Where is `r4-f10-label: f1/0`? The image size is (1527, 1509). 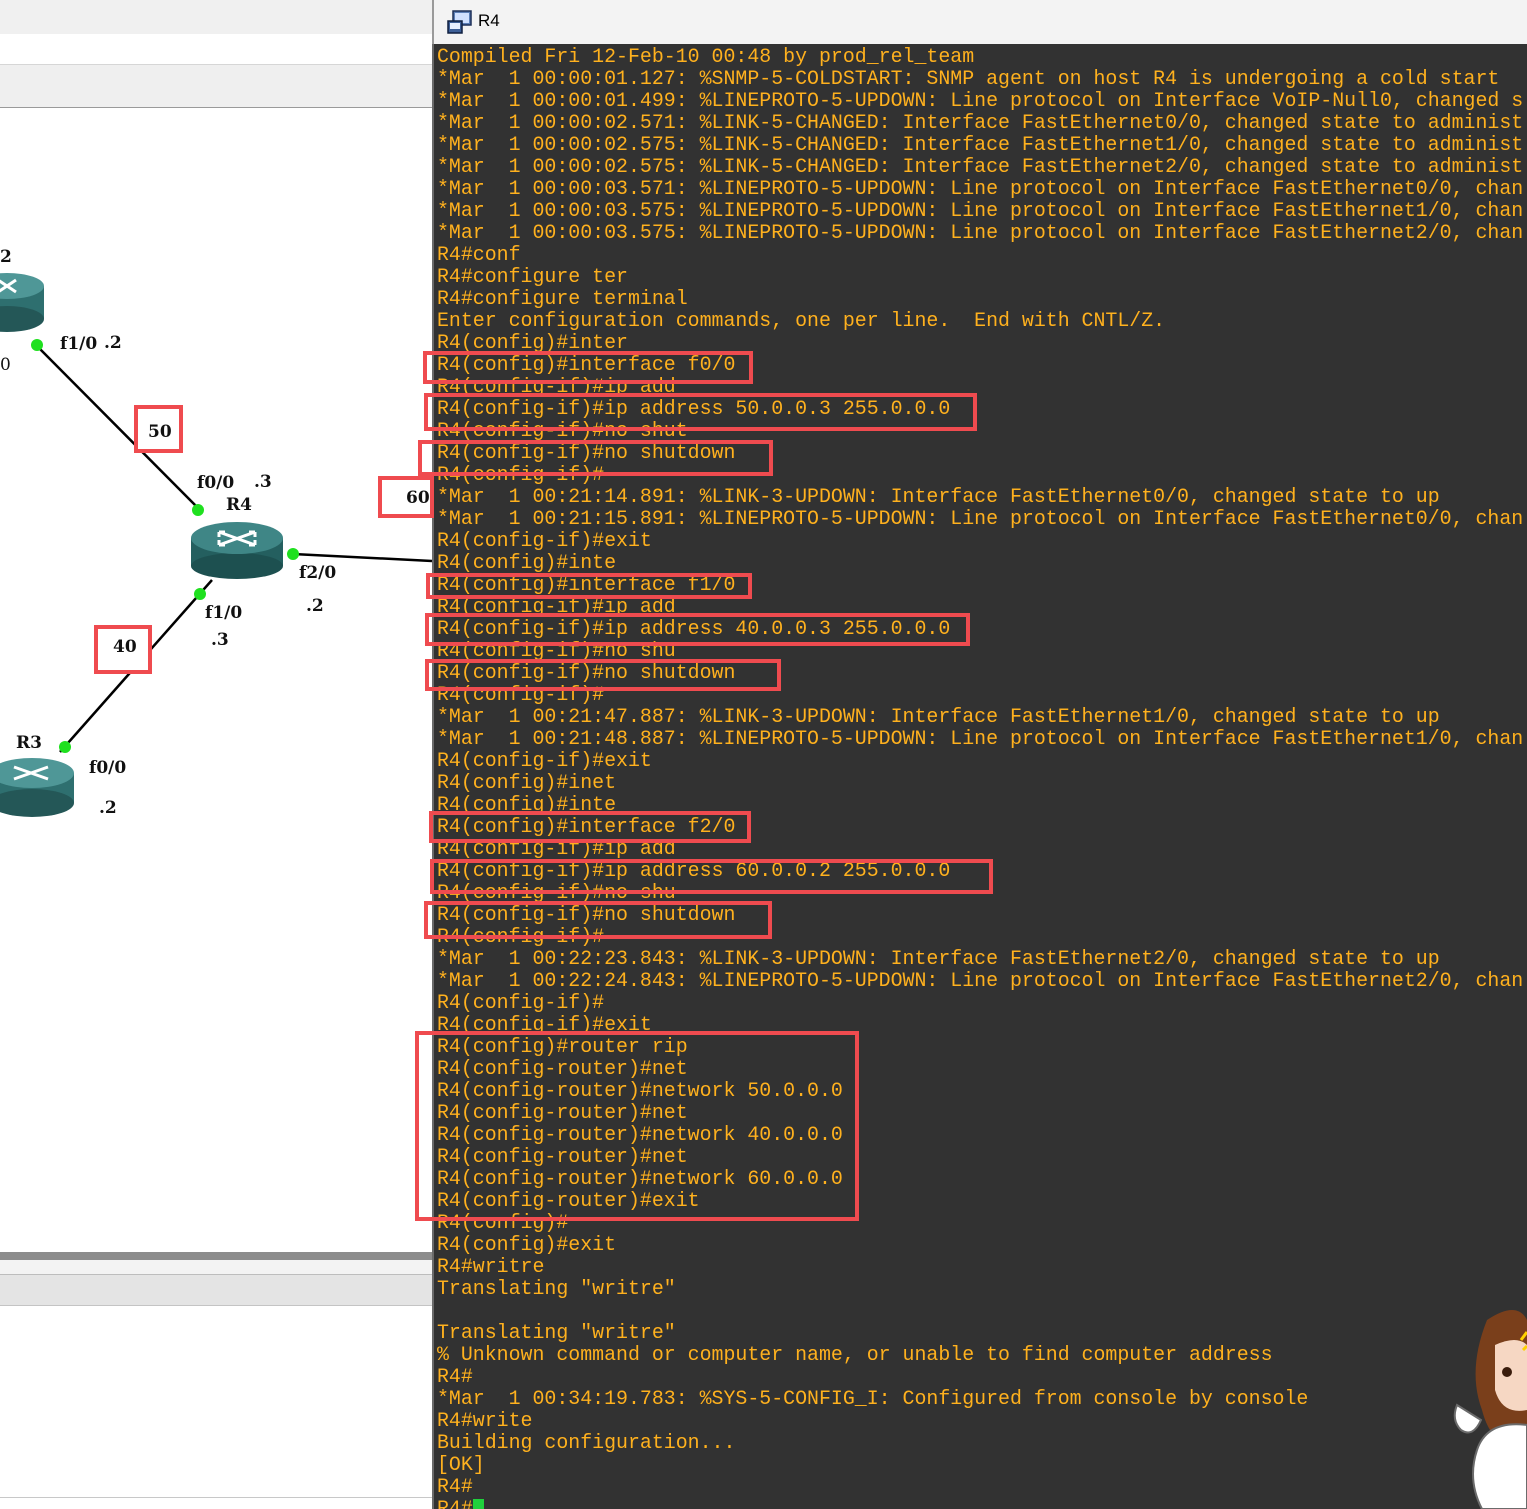 r4-f10-label: f1/0 is located at coordinates (223, 613).